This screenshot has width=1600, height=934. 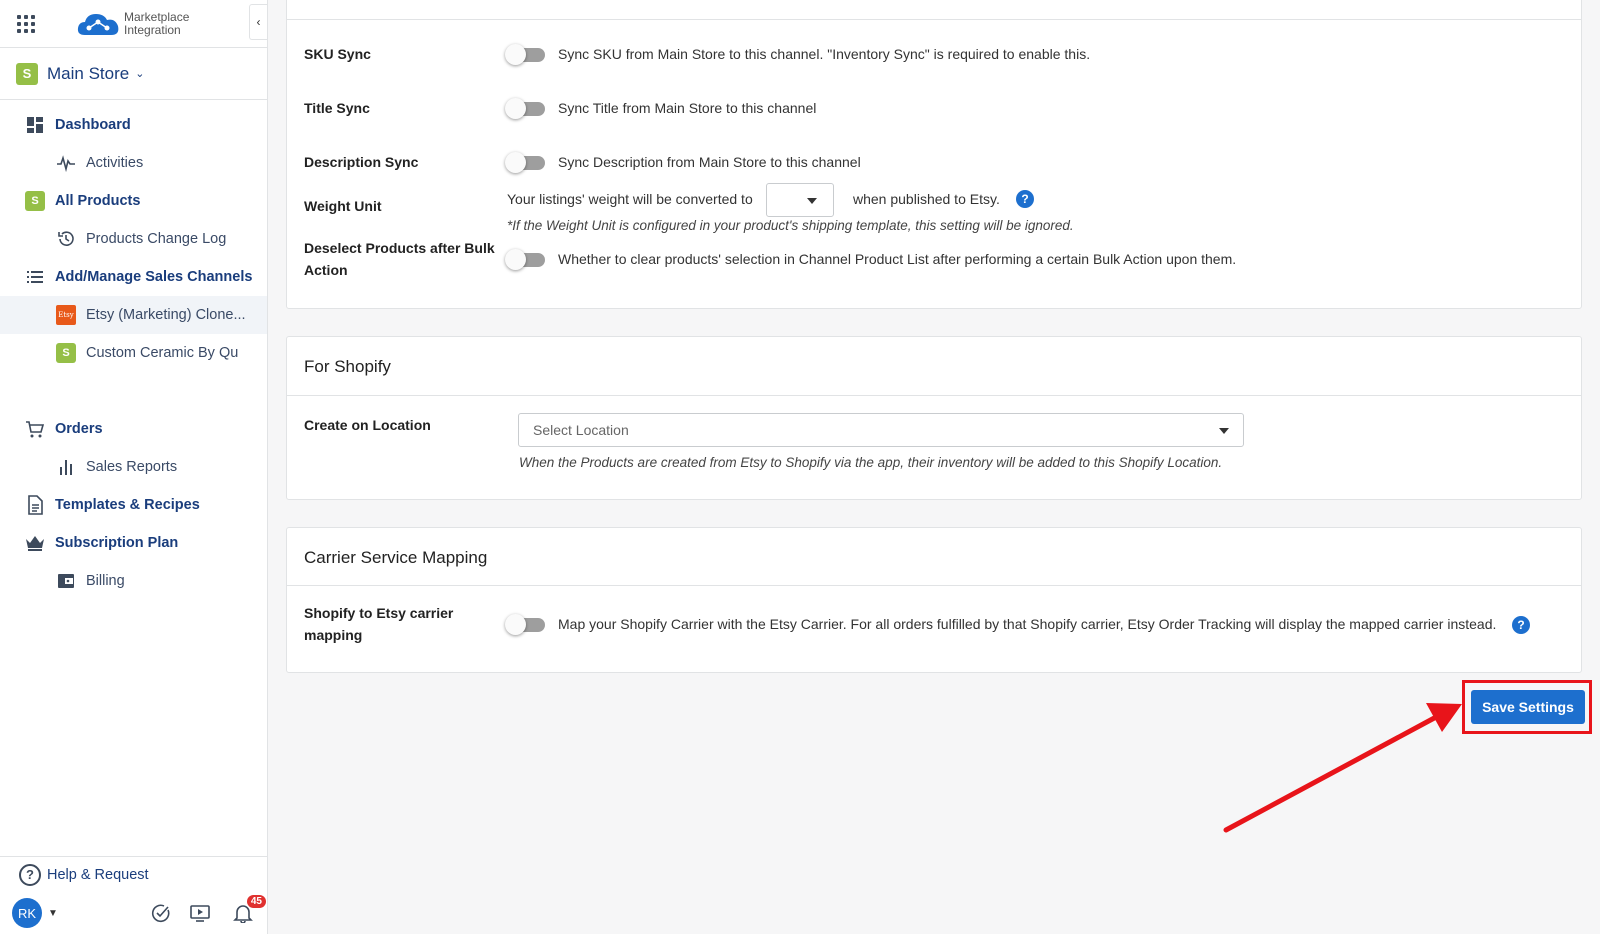 I want to click on title-sync-label: Title Sync, so click(x=337, y=108).